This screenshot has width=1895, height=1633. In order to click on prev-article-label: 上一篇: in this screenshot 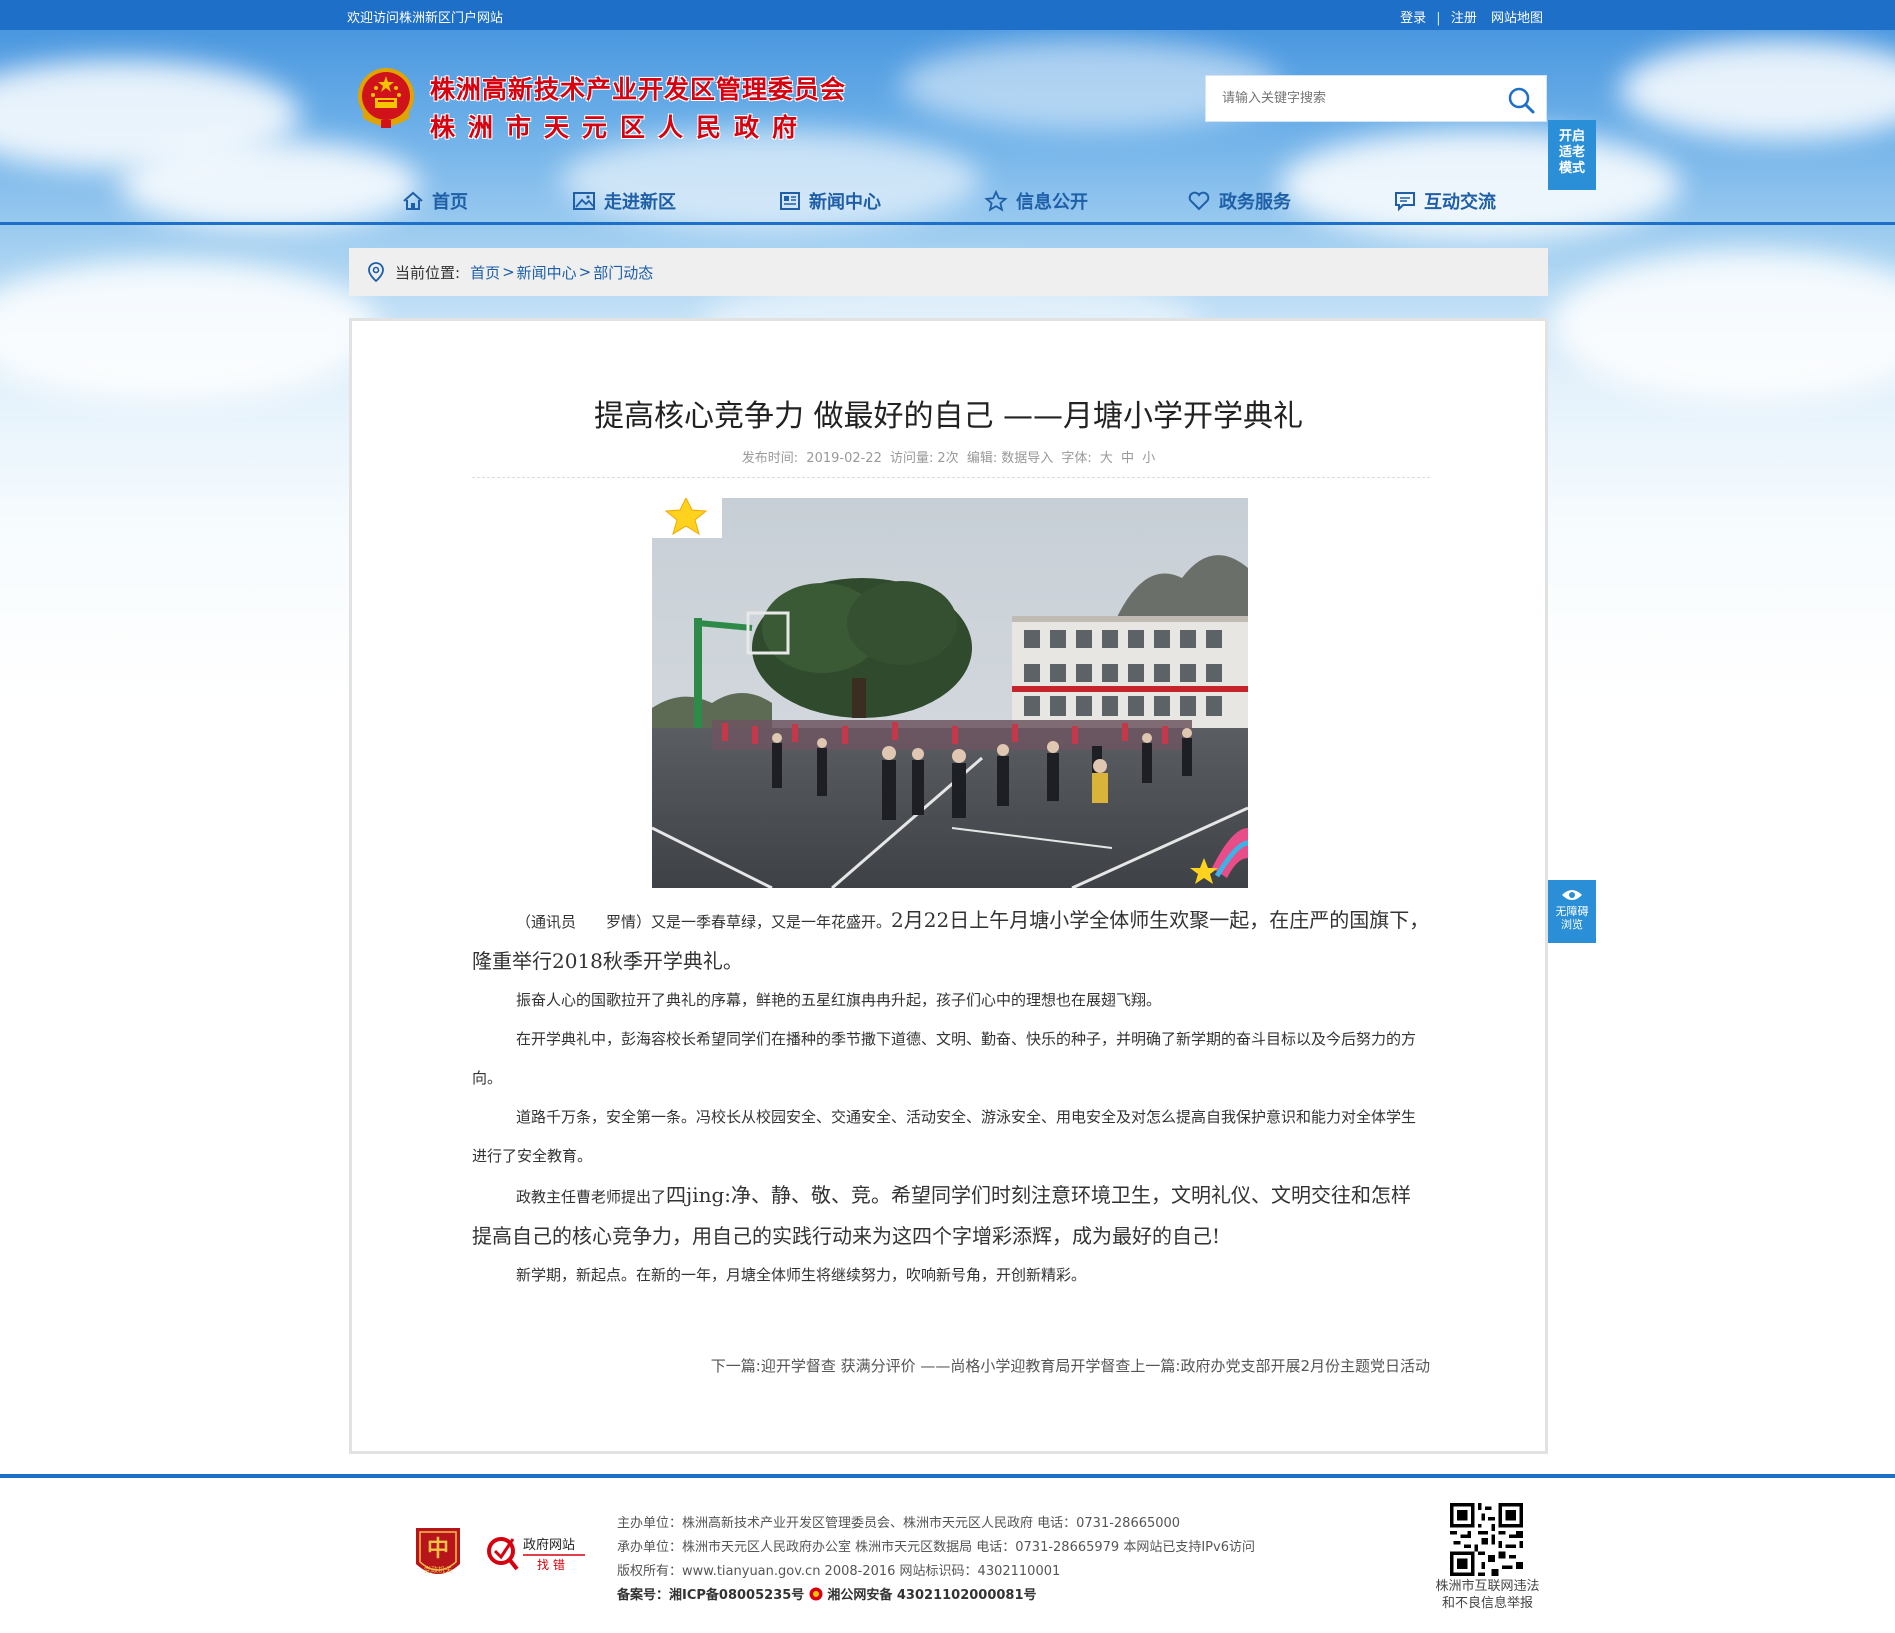, I will do `click(1155, 1366)`.